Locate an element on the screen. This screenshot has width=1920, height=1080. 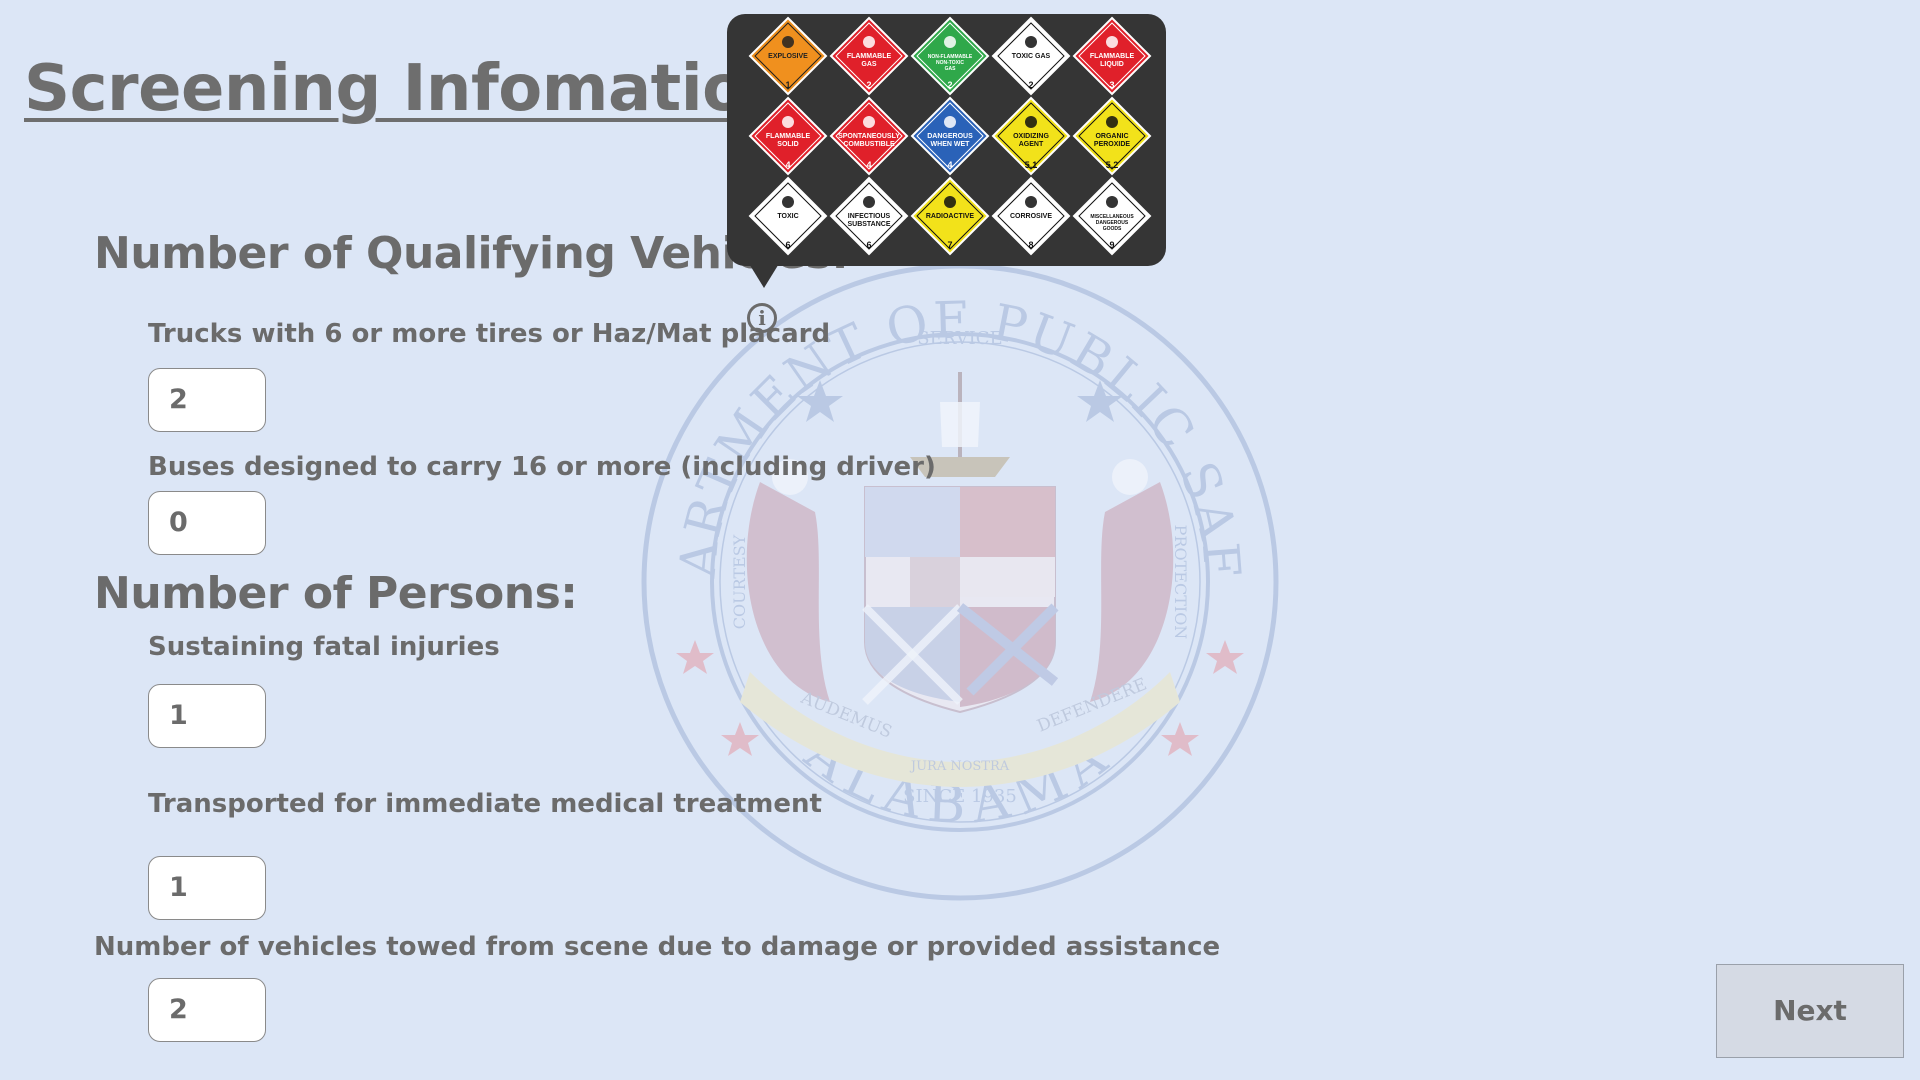
seal-since: SINCE 1935 is located at coordinates (960, 796).